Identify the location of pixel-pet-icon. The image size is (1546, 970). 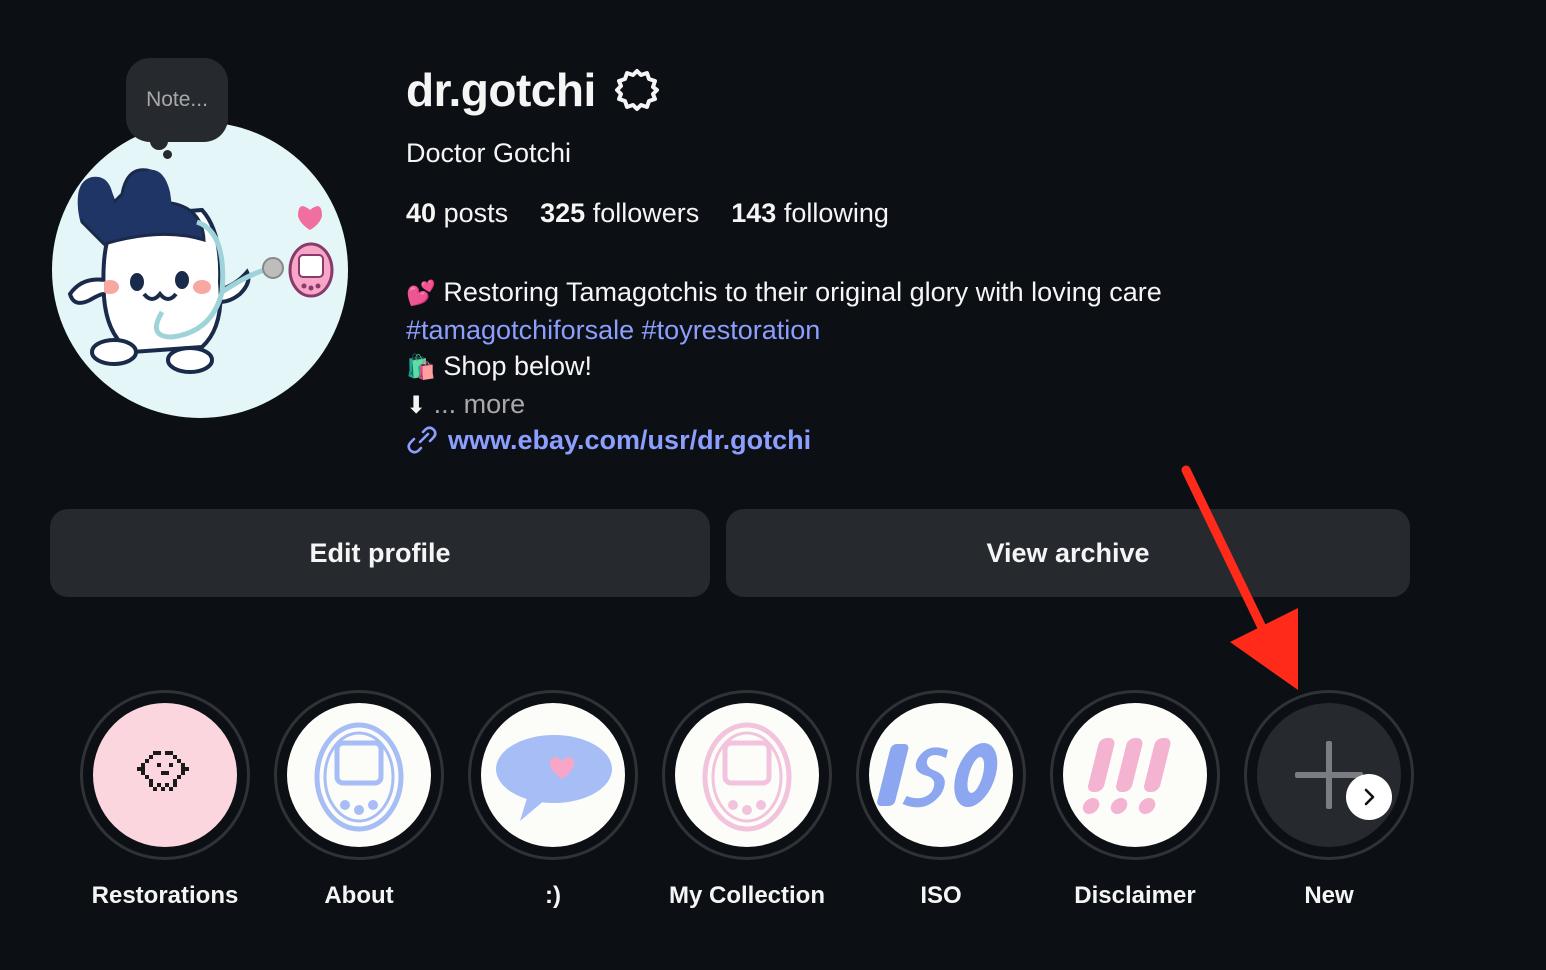
(163, 771).